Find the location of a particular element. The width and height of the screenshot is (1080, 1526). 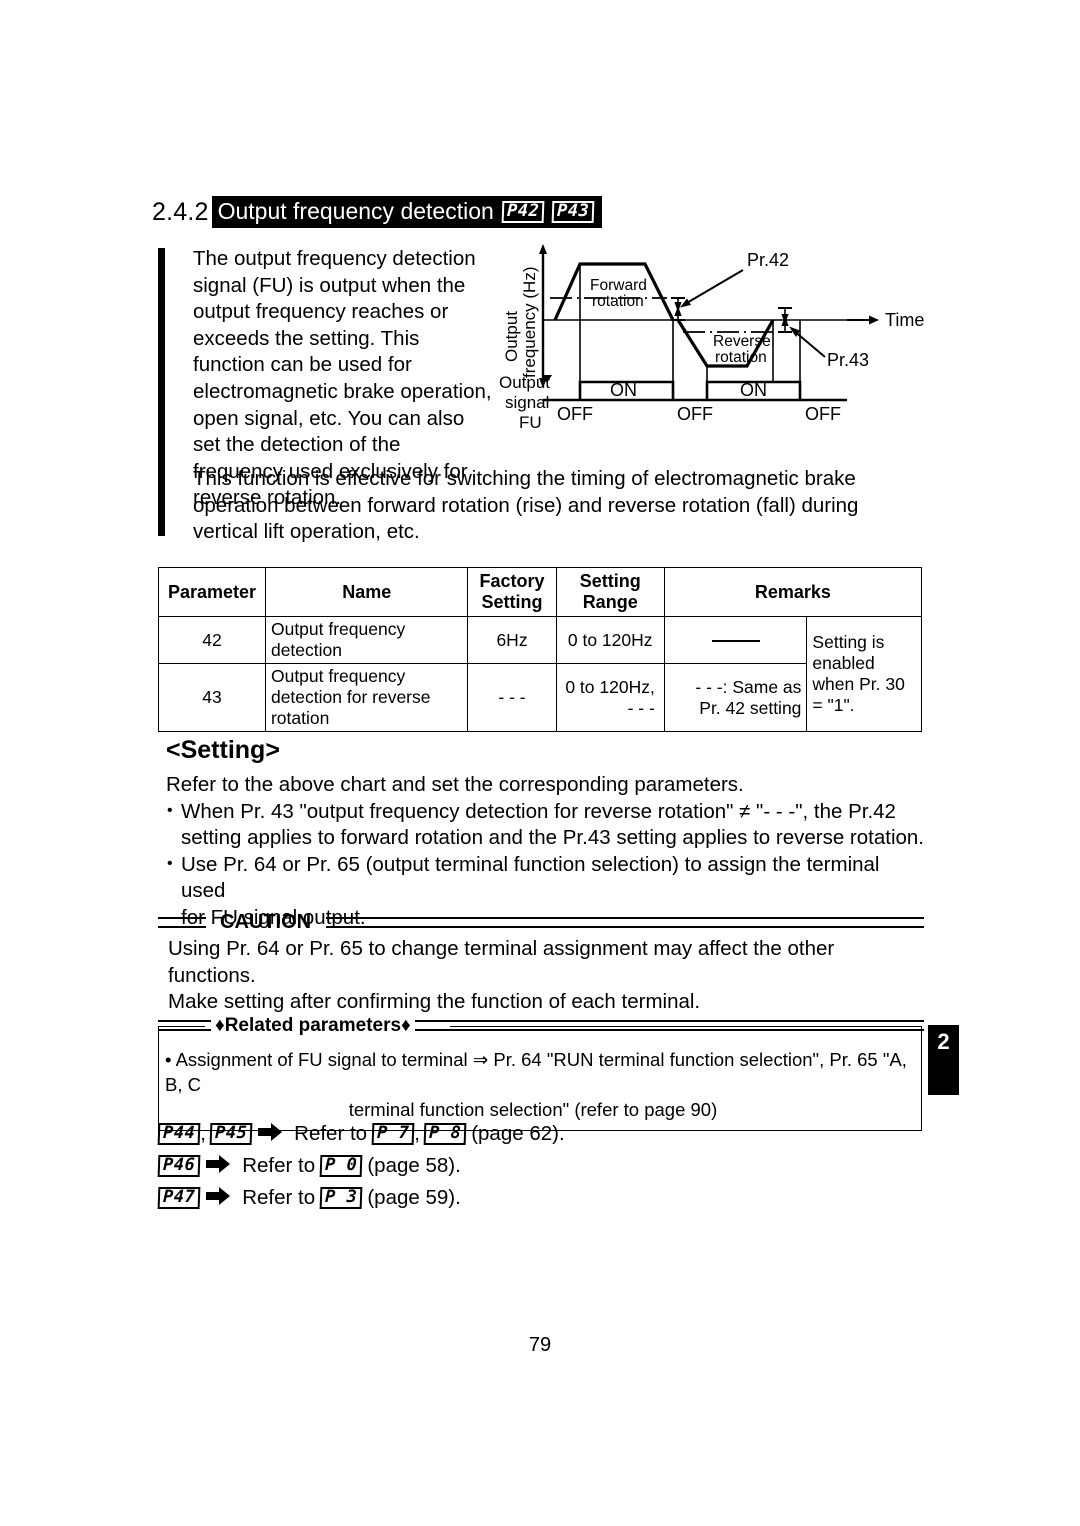

cell-remark-a-43: - - -: Same as Pr. 42 setting is located at coordinates (735, 697).